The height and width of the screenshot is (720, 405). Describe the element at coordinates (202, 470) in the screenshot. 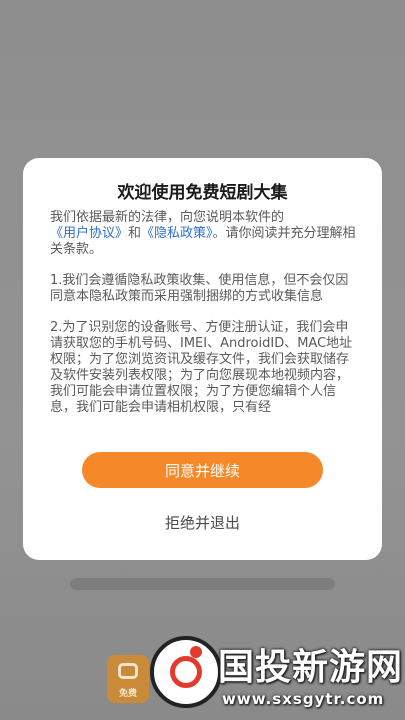

I see `agree-button: 同意并继续` at that location.